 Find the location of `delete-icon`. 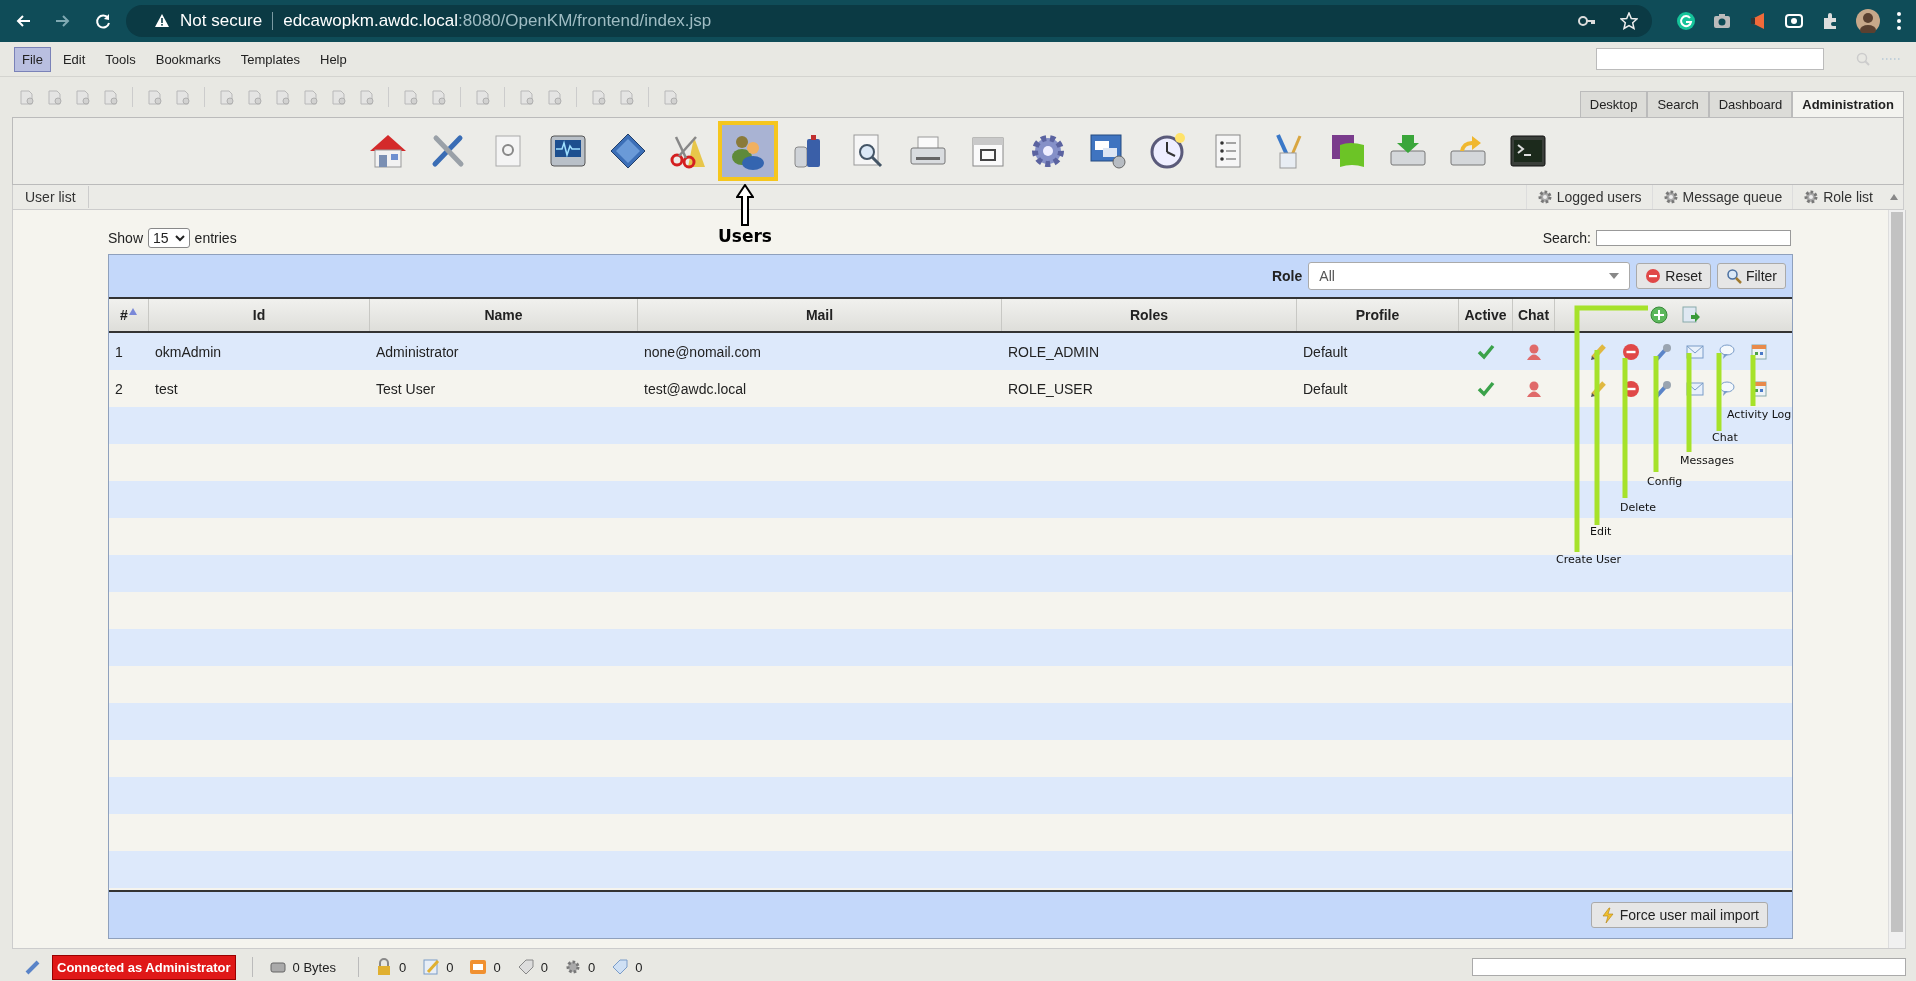

delete-icon is located at coordinates (1631, 351).